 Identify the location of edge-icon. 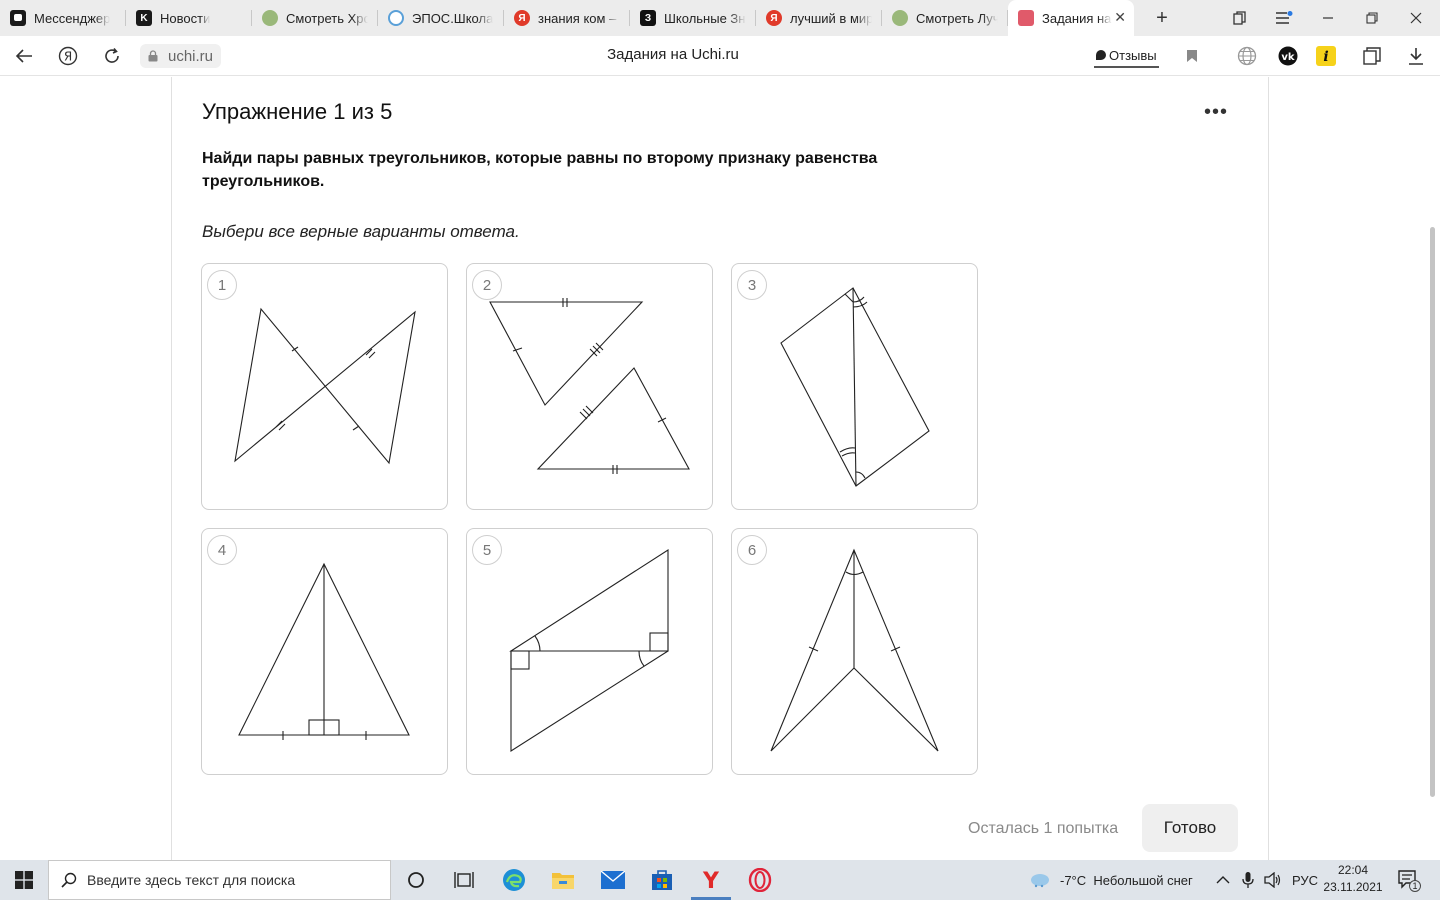
(514, 880).